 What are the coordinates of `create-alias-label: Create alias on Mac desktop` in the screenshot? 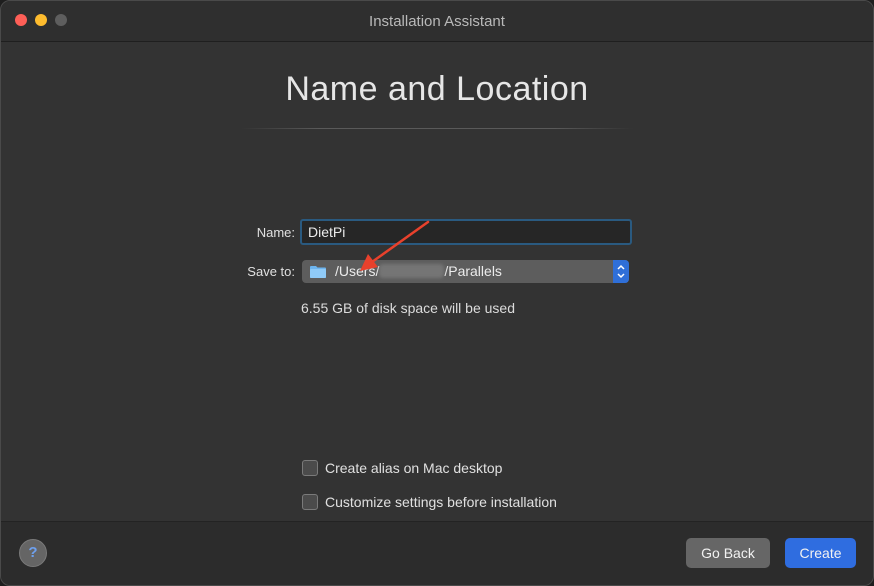 It's located at (413, 468).